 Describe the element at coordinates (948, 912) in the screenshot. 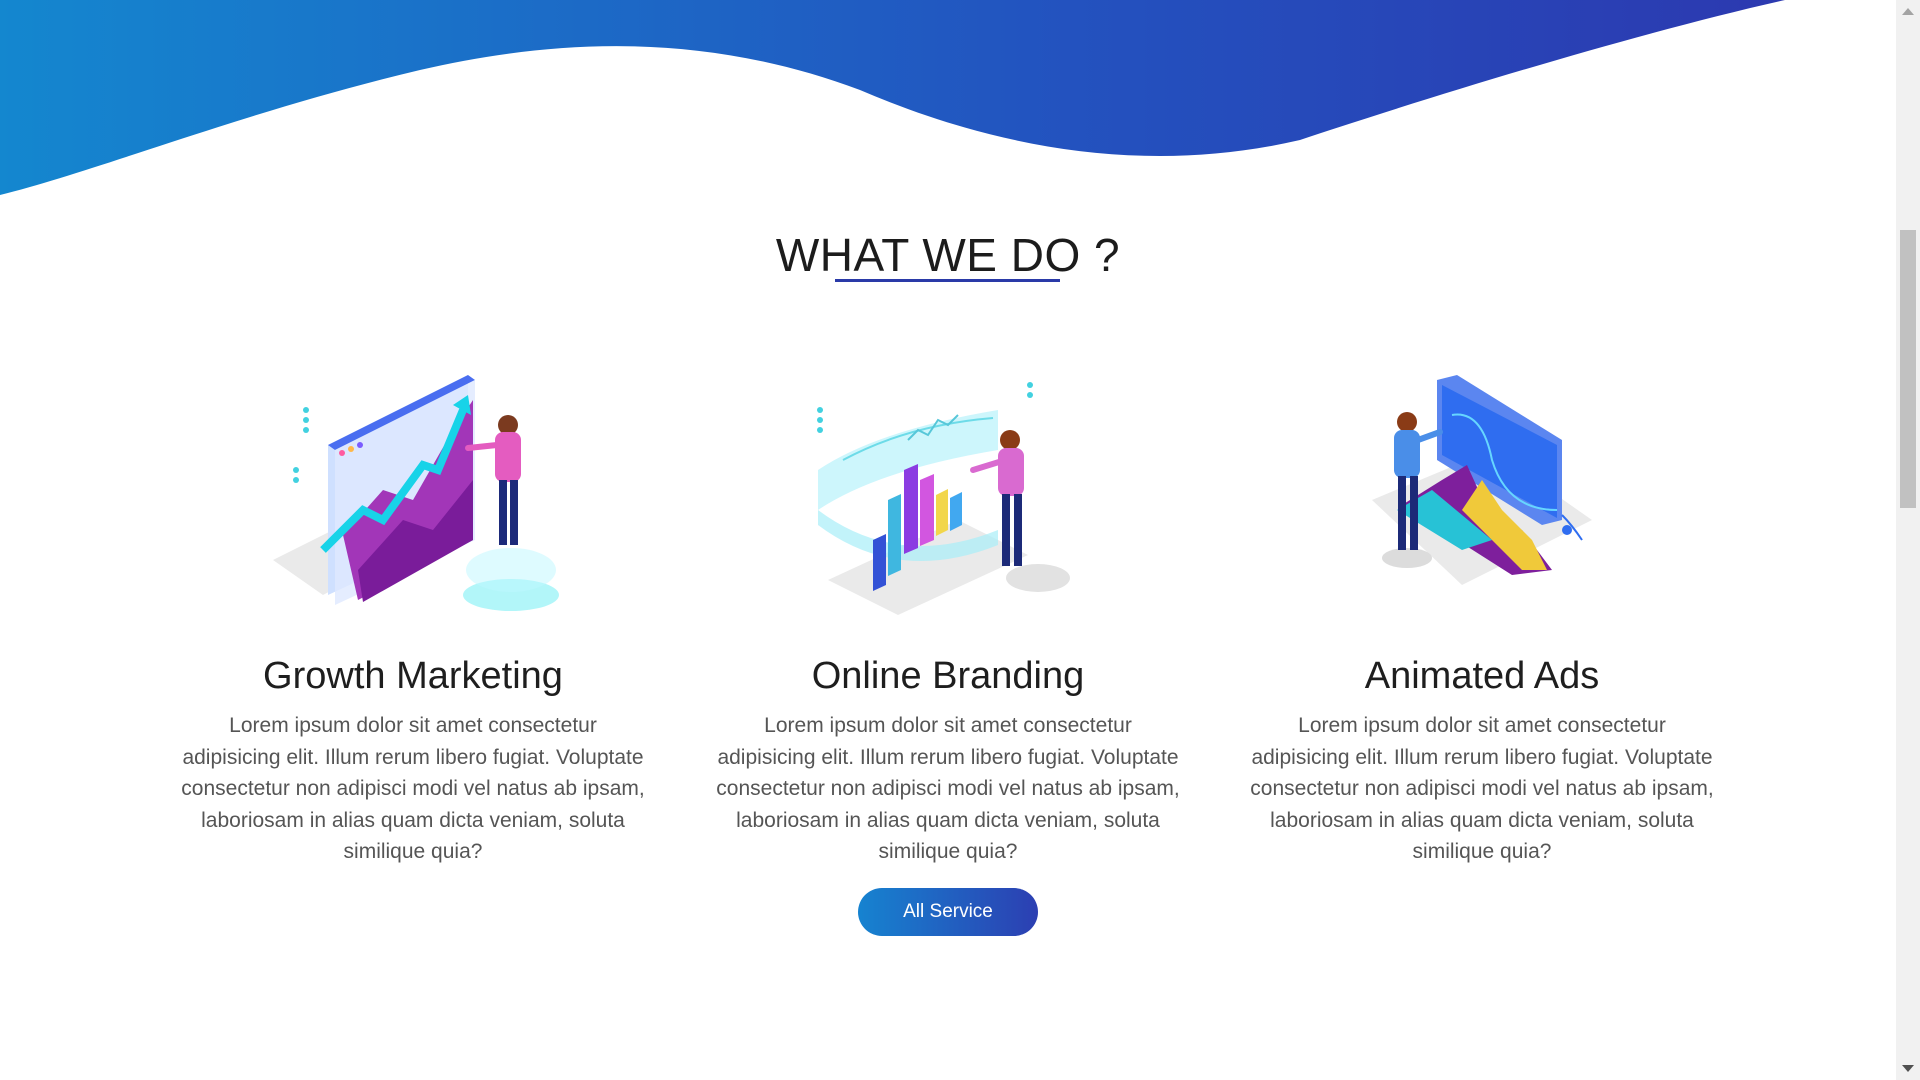

I see `all-service-button: All Service` at that location.